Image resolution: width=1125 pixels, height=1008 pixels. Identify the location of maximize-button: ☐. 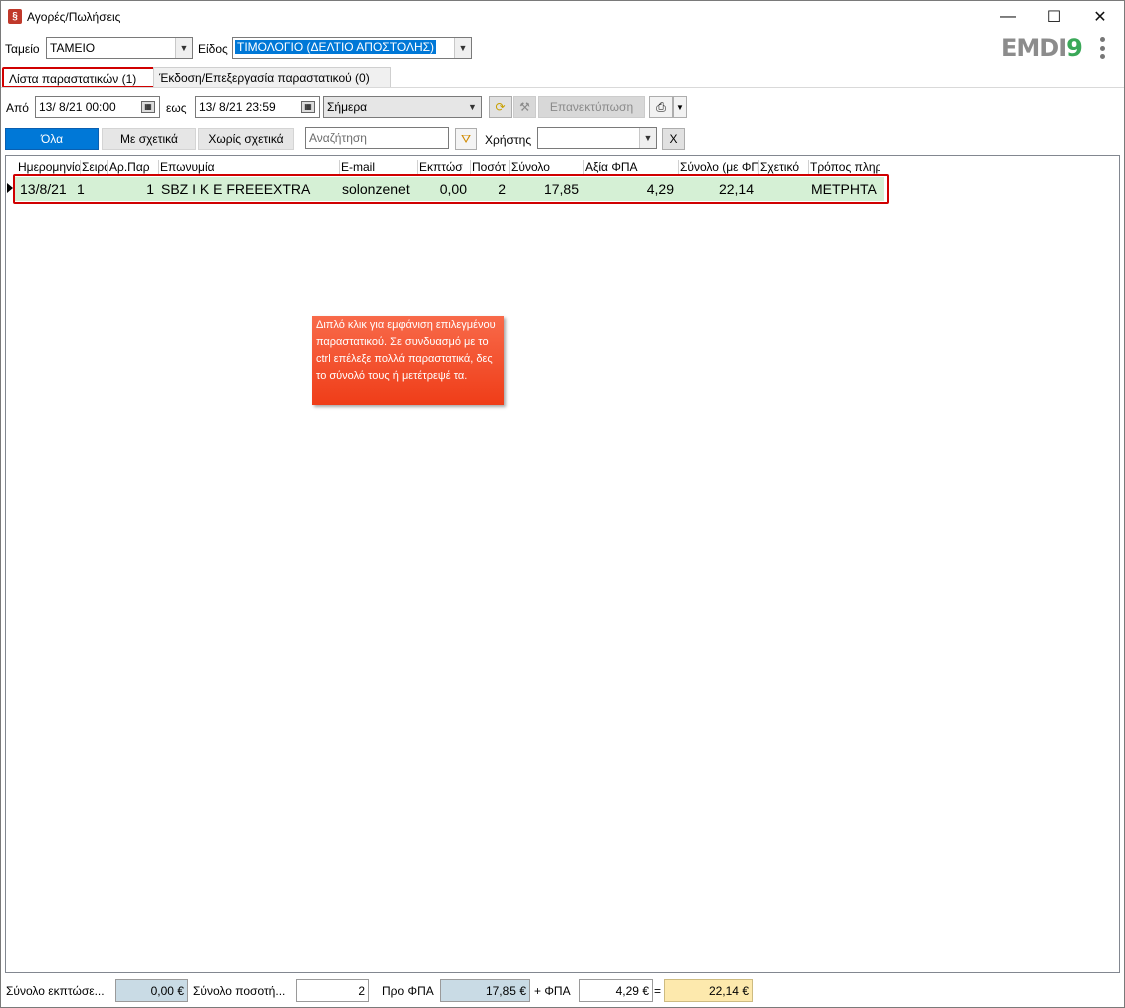
(1054, 16).